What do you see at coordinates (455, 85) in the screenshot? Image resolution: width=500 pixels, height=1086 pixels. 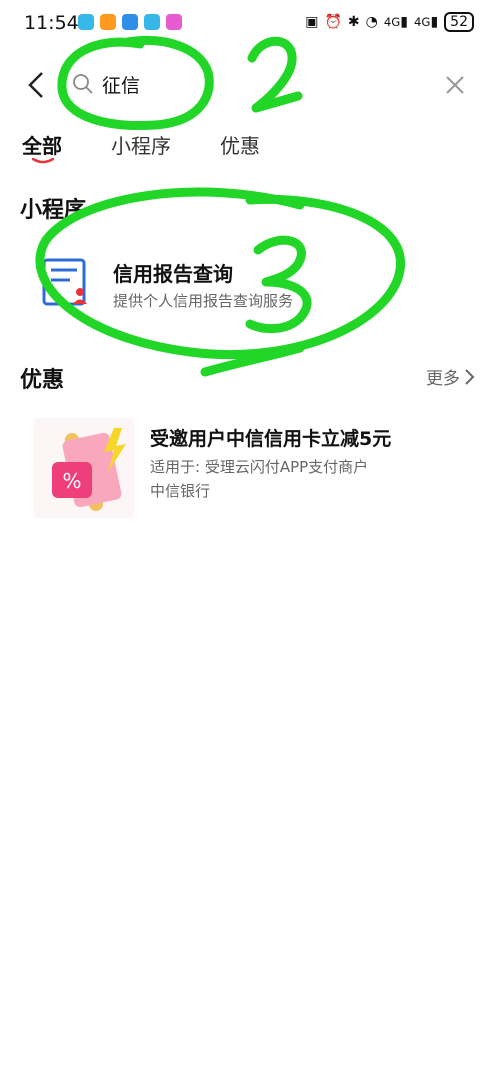 I see `close-icon` at bounding box center [455, 85].